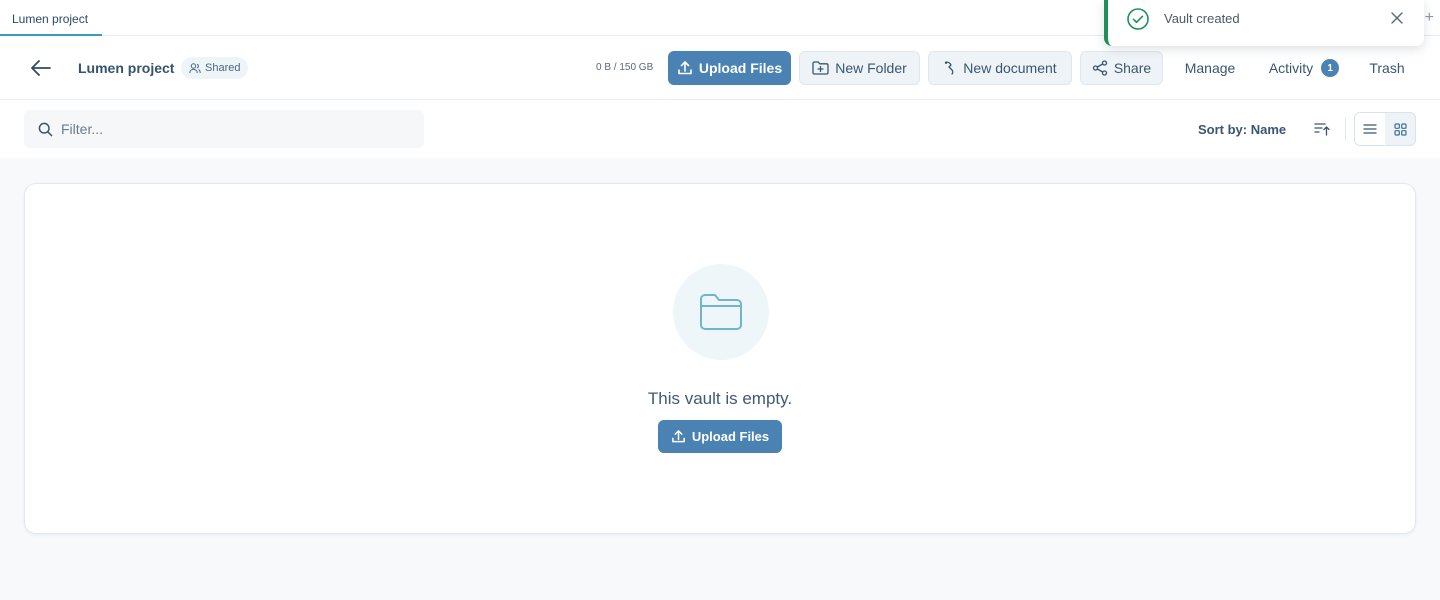  I want to click on empty-folder-illustration, so click(721, 312).